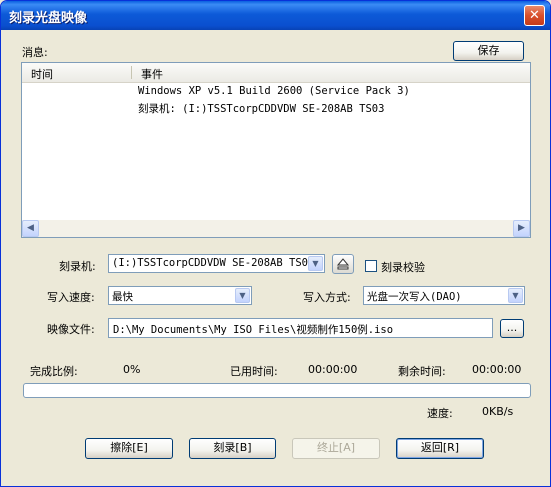  Describe the element at coordinates (488, 51) in the screenshot. I see `save-button: 保存` at that location.